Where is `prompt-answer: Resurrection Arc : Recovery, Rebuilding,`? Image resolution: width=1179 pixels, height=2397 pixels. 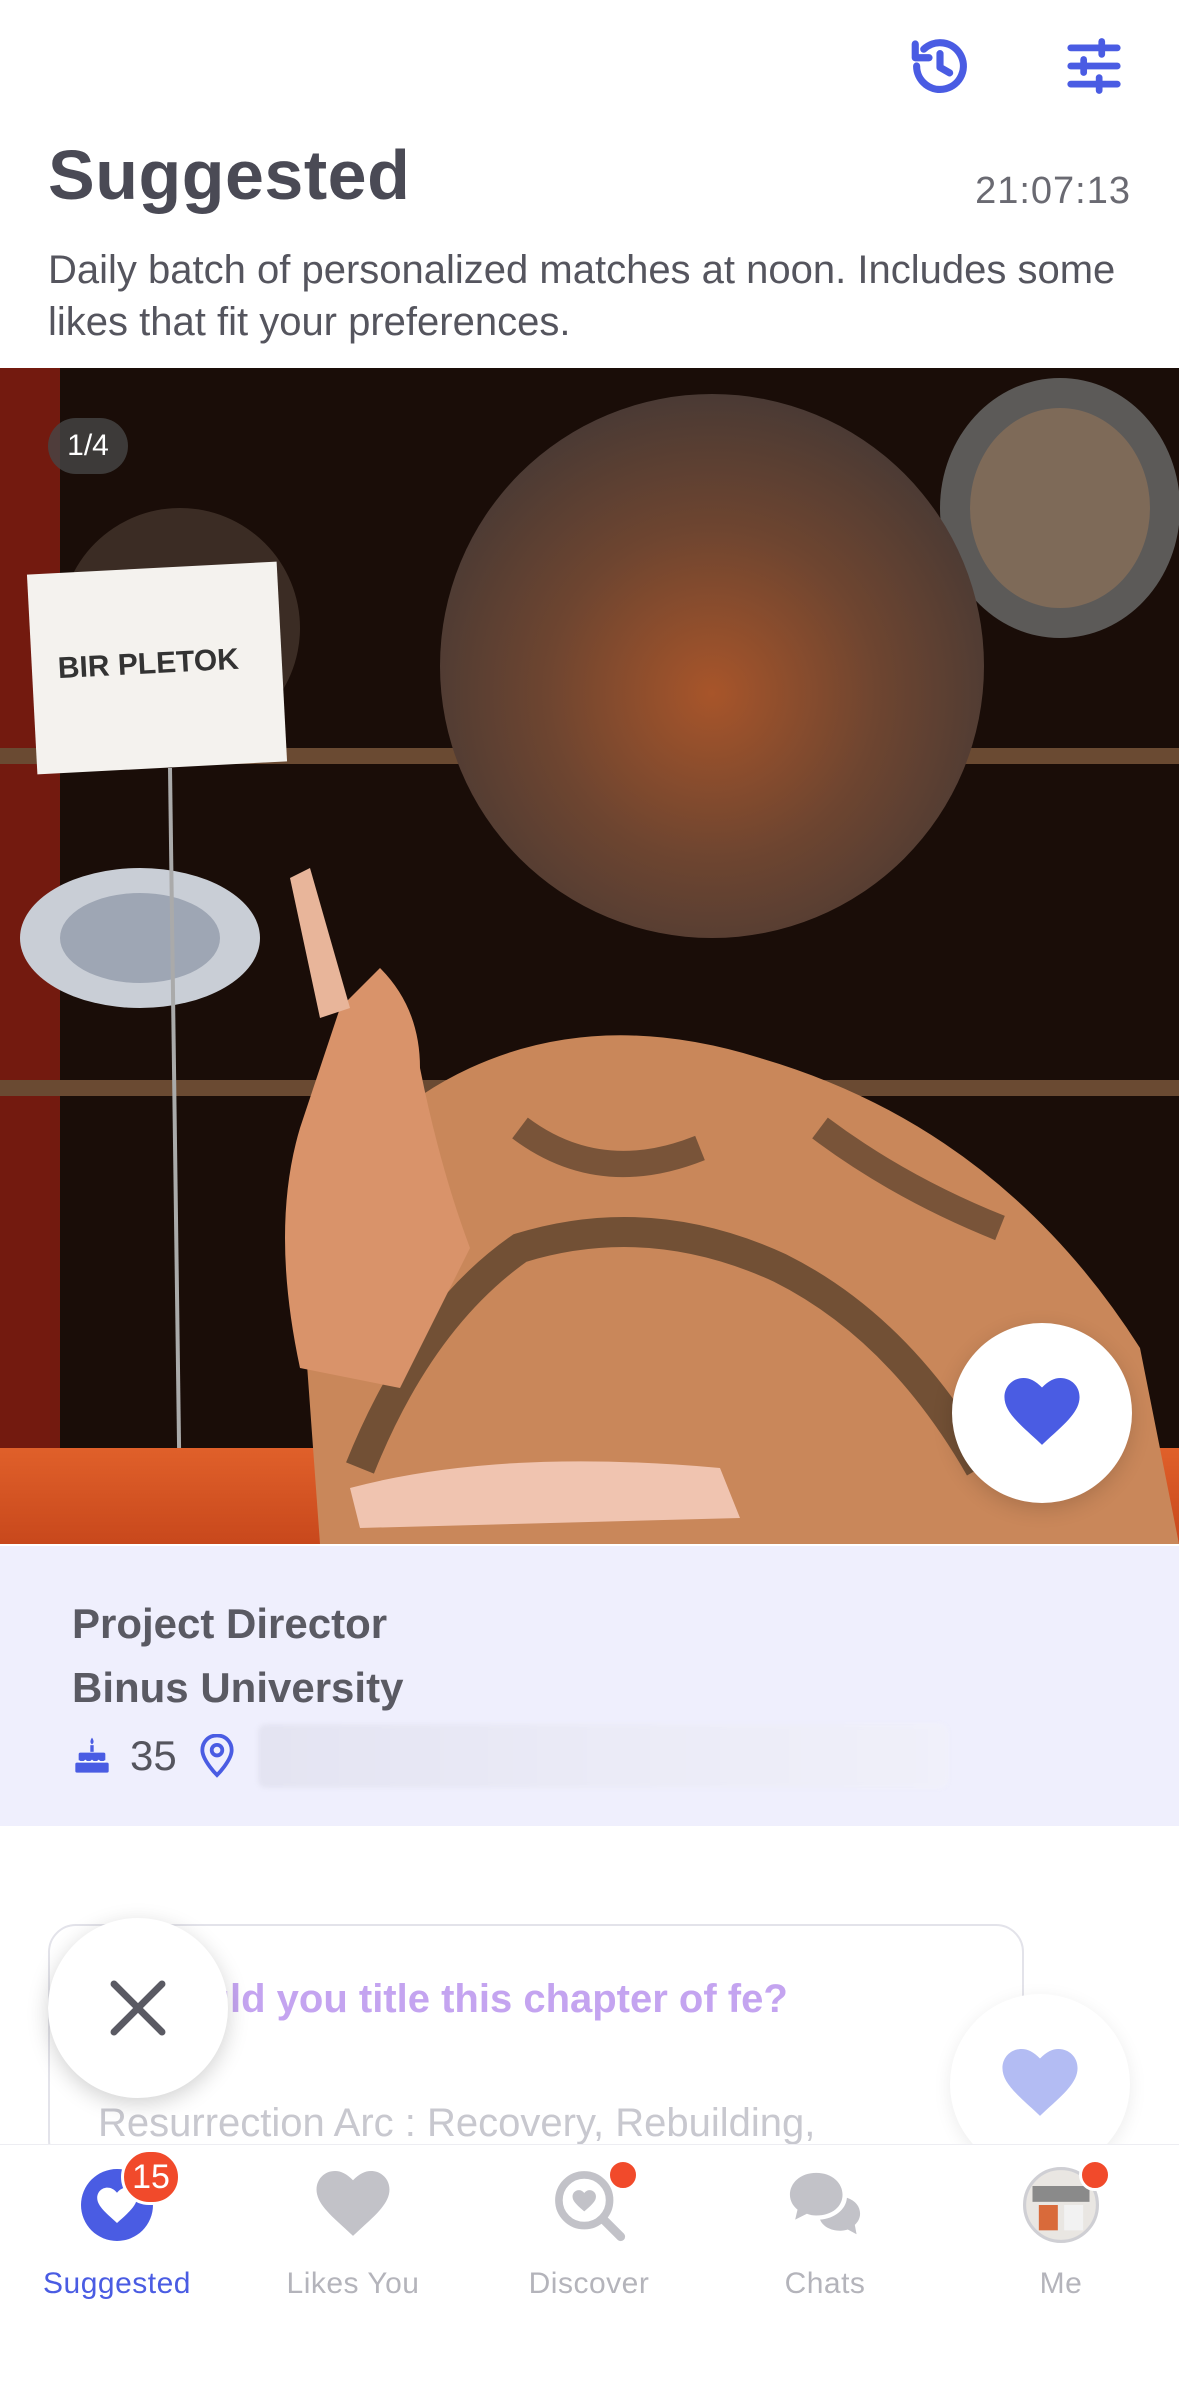
prompt-answer: Resurrection Arc : Recovery, Rebuilding, is located at coordinates (457, 2123).